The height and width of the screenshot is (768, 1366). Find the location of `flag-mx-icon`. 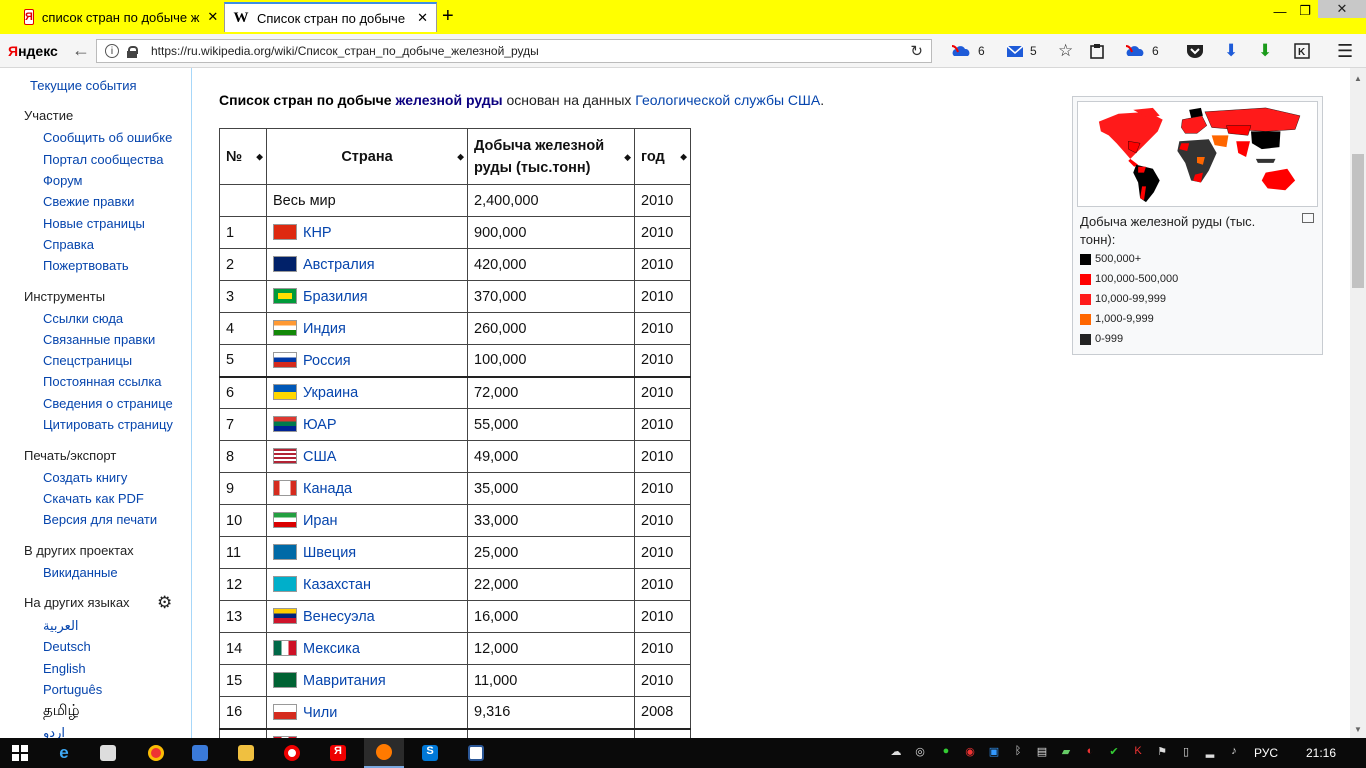

flag-mx-icon is located at coordinates (285, 648).